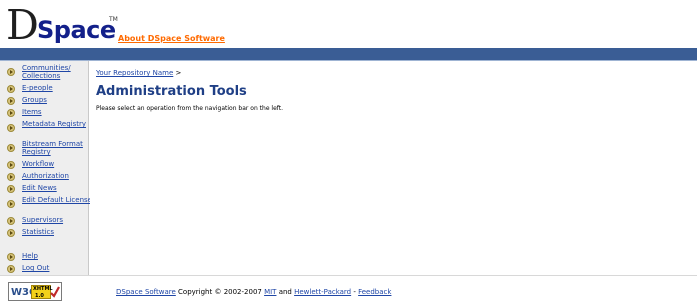 The height and width of the screenshot is (303, 697). What do you see at coordinates (57, 88) in the screenshot?
I see `sidebar-item-label: E-people` at bounding box center [57, 88].